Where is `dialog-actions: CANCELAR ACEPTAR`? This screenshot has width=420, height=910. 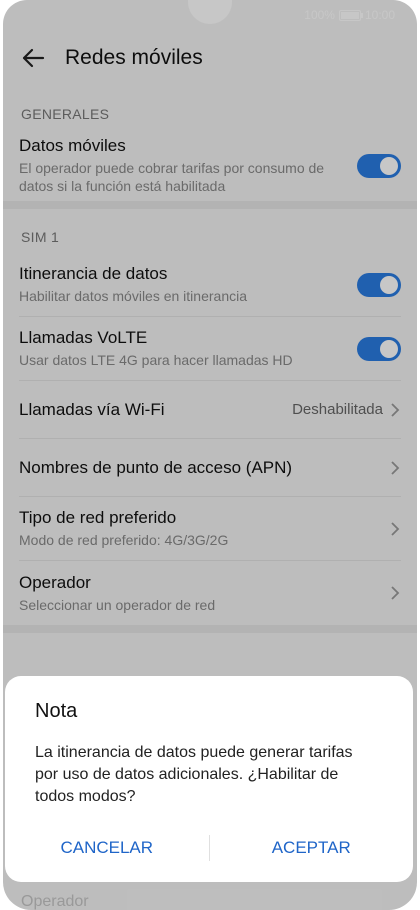 dialog-actions: CANCELAR ACEPTAR is located at coordinates (209, 848).